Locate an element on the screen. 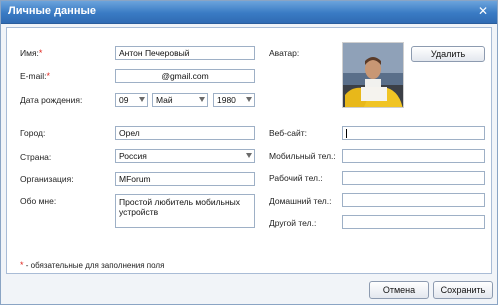  name-label: Имя:* is located at coordinates (31, 53).